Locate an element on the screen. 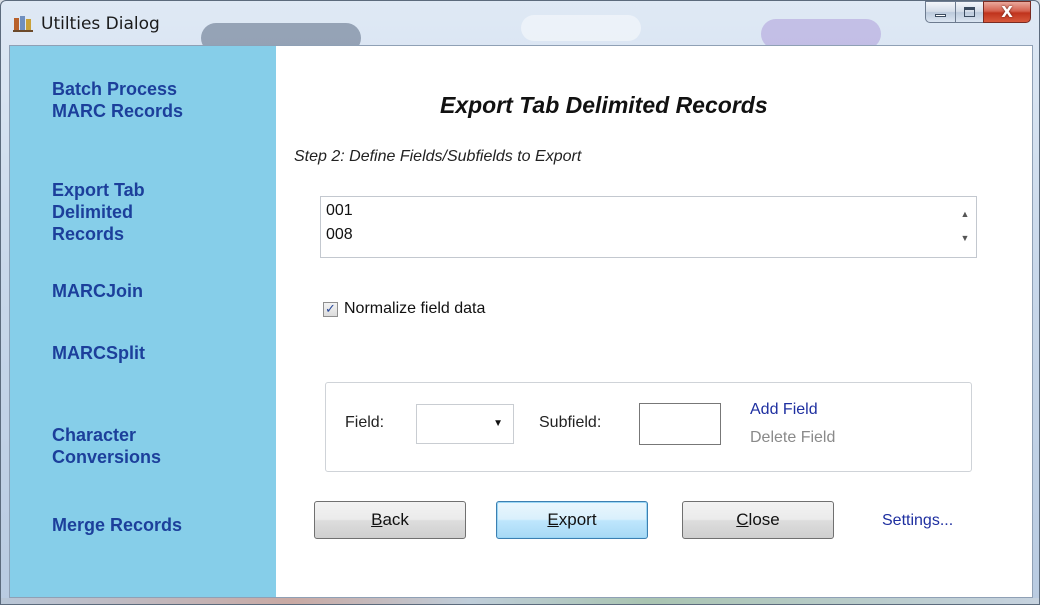 This screenshot has width=1040, height=605. close-mnemonic: C is located at coordinates (742, 519).